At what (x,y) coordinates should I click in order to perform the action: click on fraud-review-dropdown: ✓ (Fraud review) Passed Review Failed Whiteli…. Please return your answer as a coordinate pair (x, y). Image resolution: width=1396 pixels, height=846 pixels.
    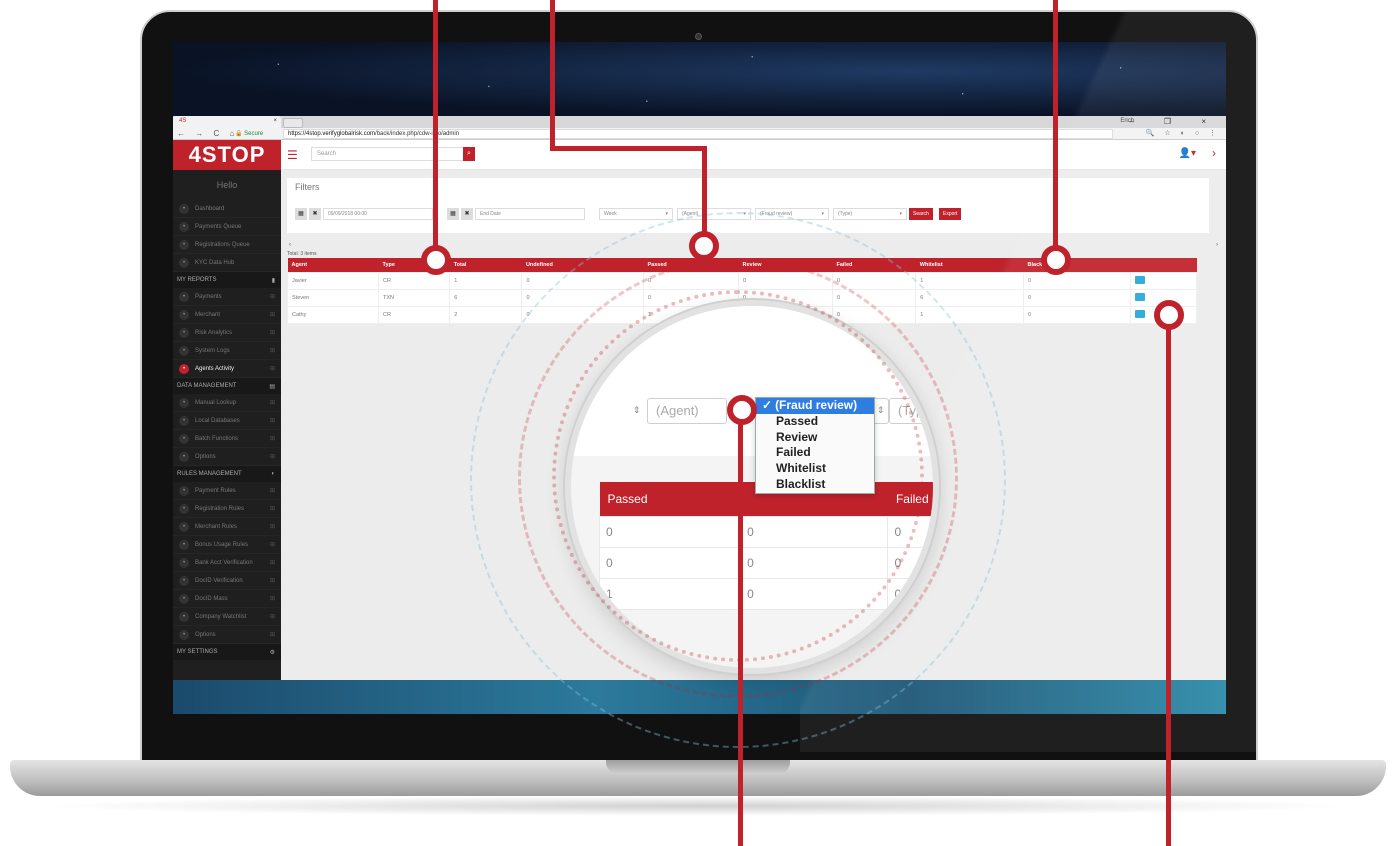
    Looking at the image, I should click on (815, 445).